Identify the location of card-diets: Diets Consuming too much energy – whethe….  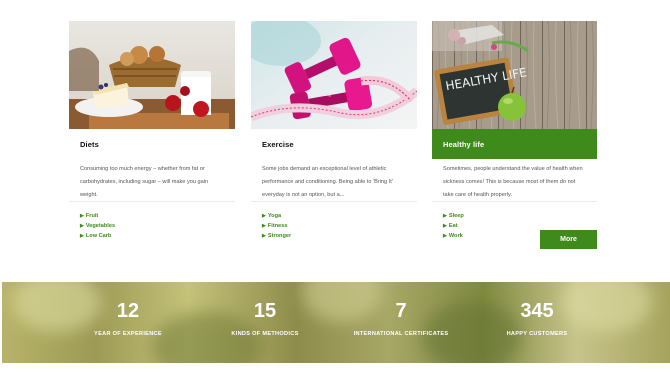
(152, 131).